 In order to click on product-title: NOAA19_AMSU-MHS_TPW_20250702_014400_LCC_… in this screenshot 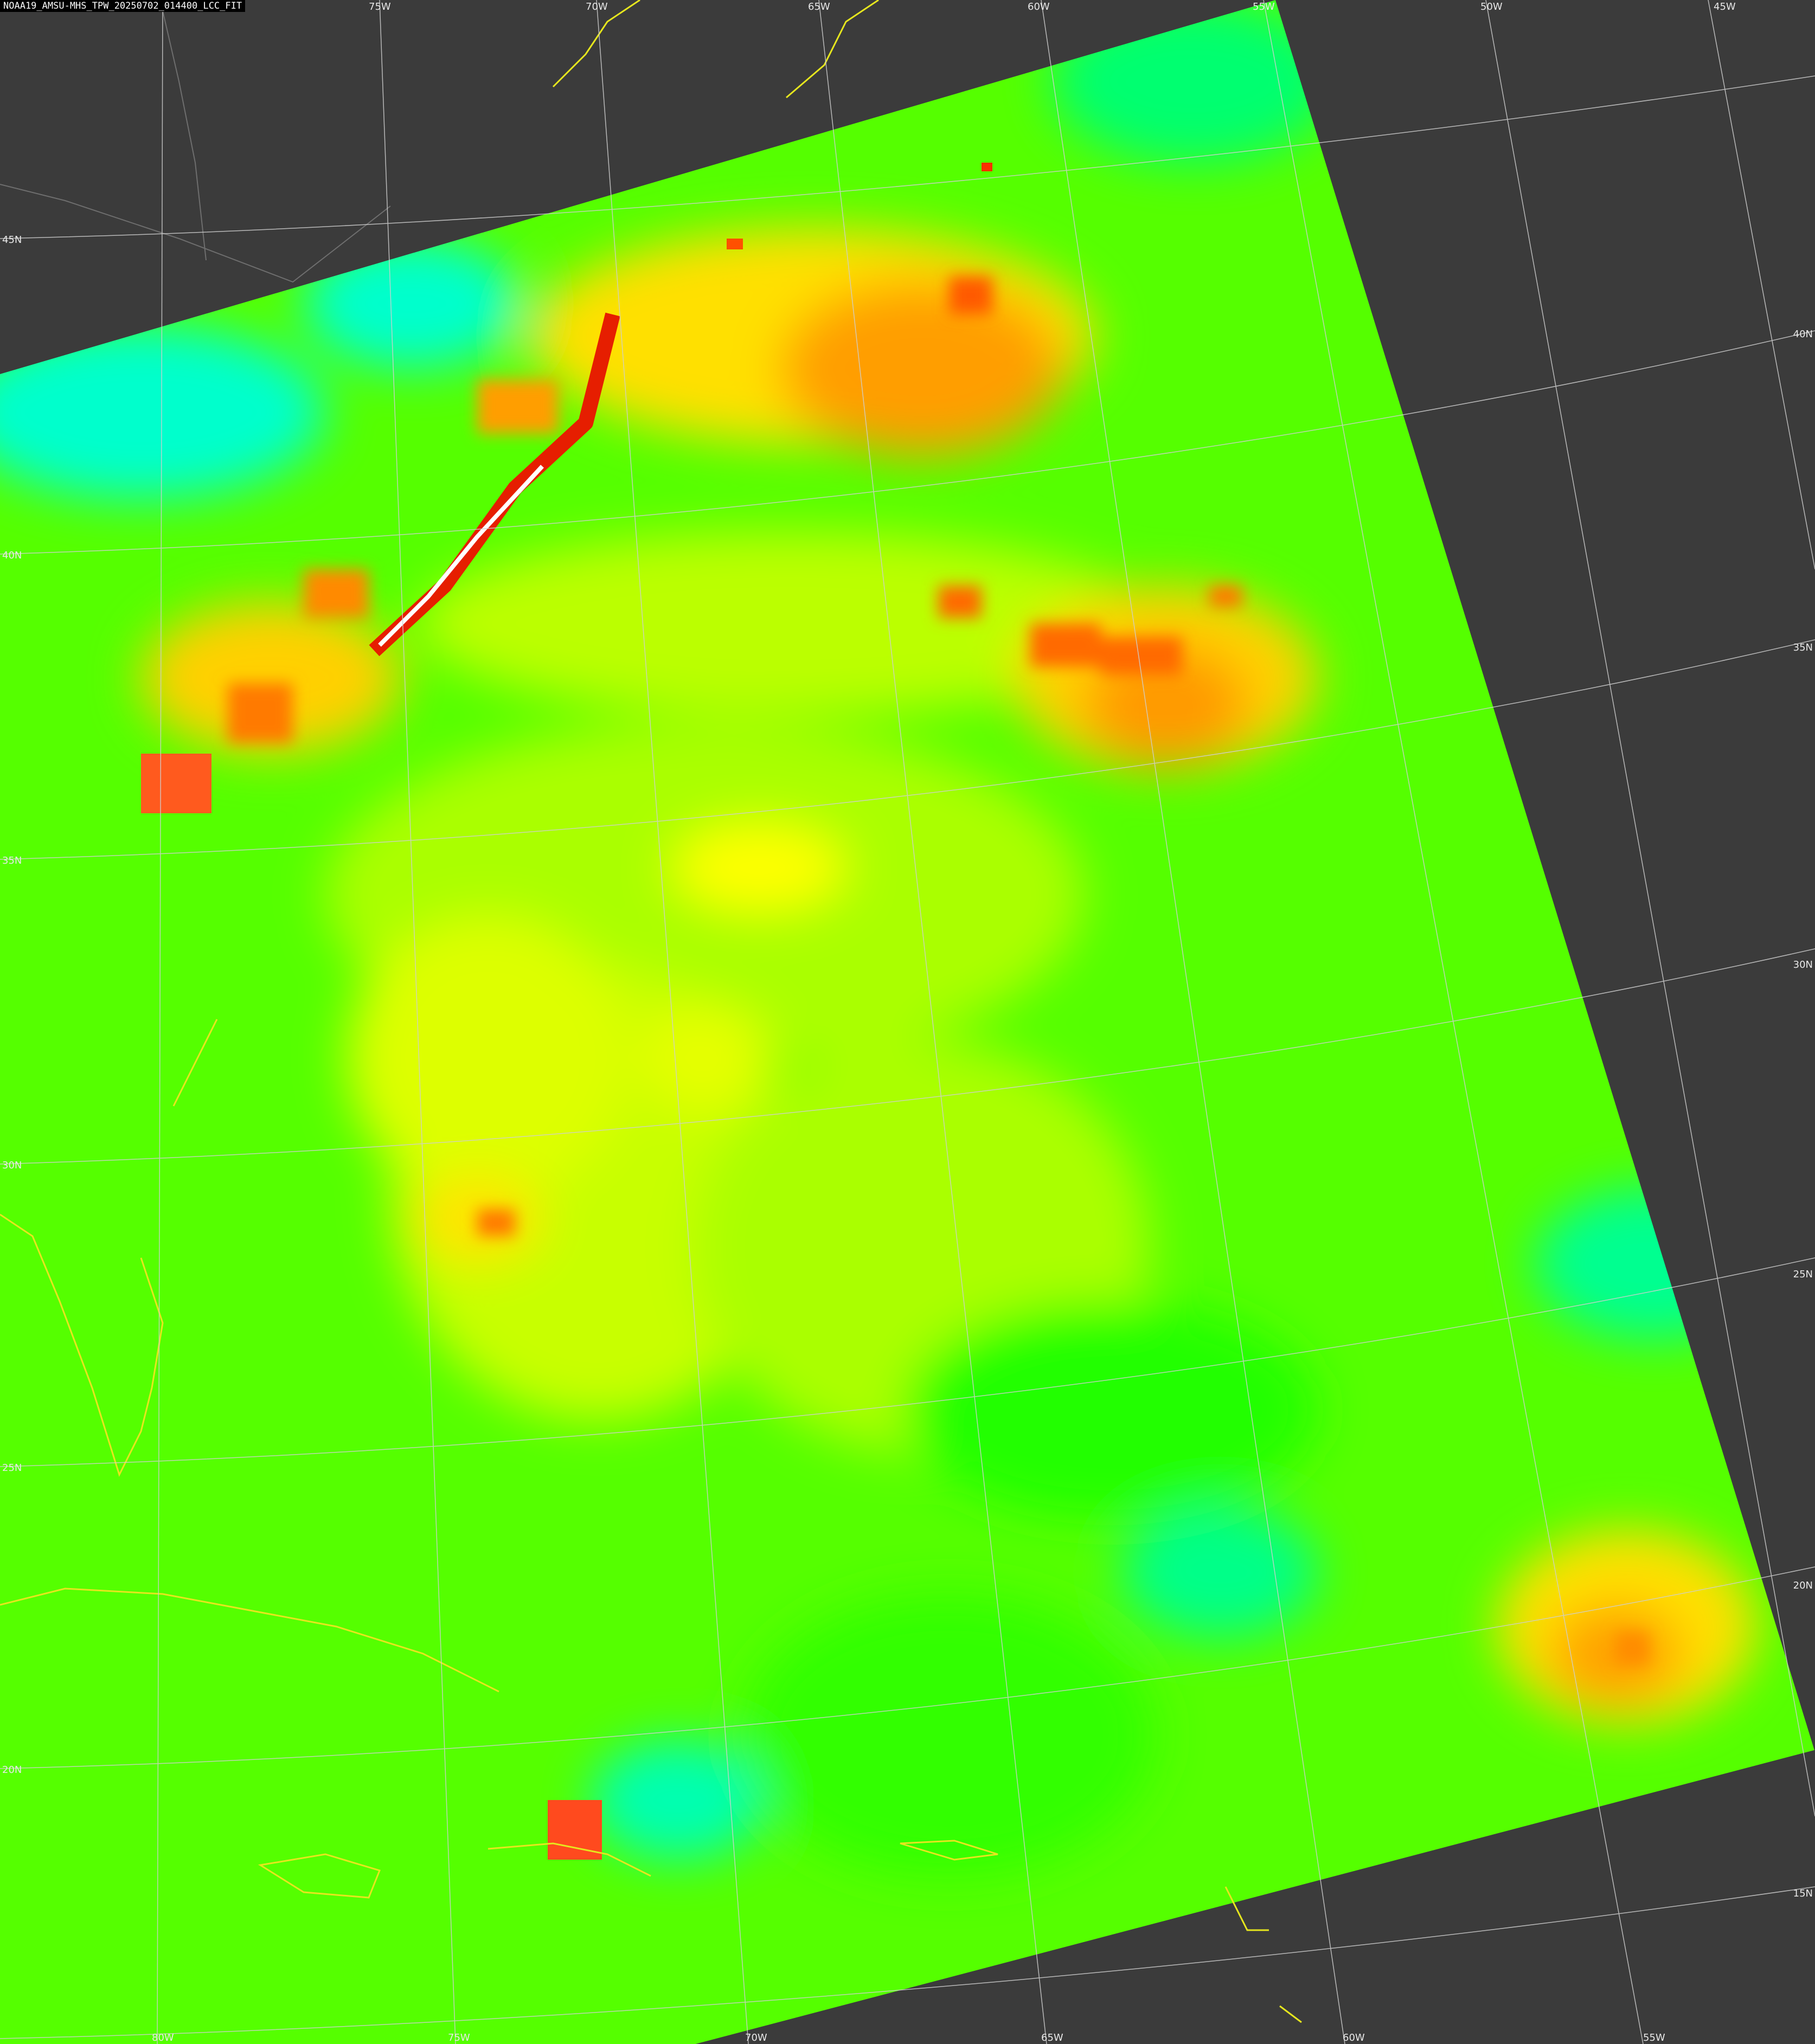, I will do `click(123, 6)`.